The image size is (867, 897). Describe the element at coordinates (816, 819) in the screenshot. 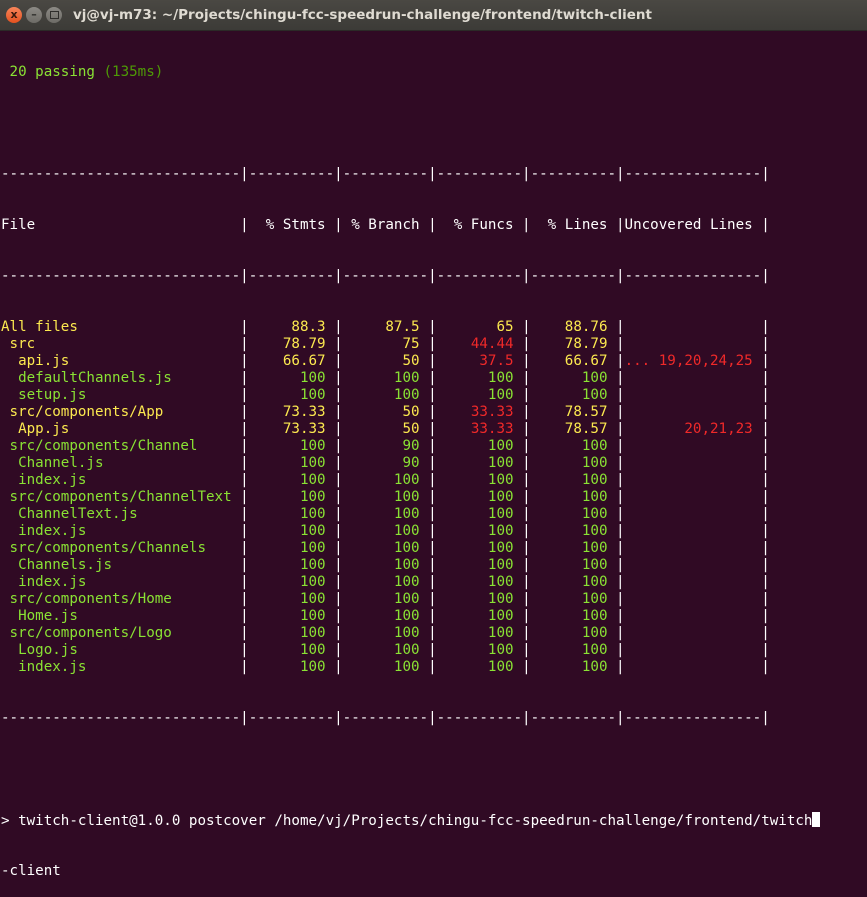

I see `cursor` at that location.